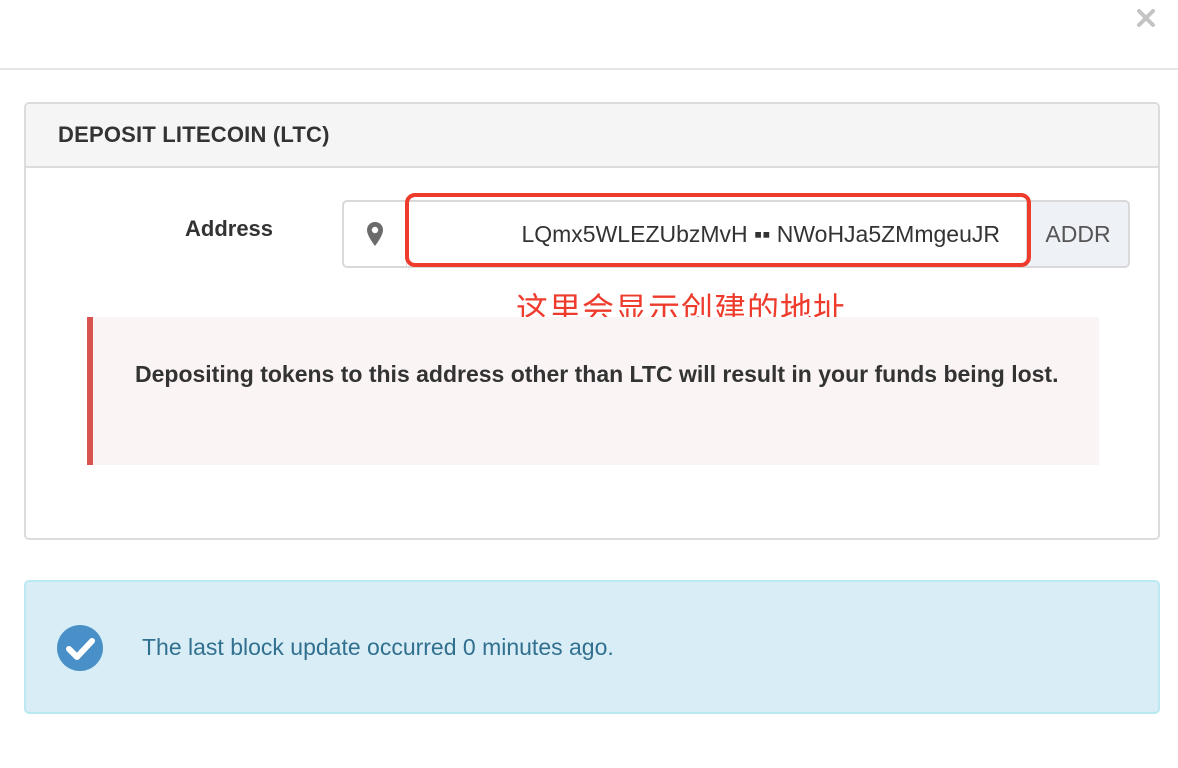 This screenshot has height=768, width=1178. I want to click on panel-title: DEPOSIT LITECOIN (LTC), so click(194, 134).